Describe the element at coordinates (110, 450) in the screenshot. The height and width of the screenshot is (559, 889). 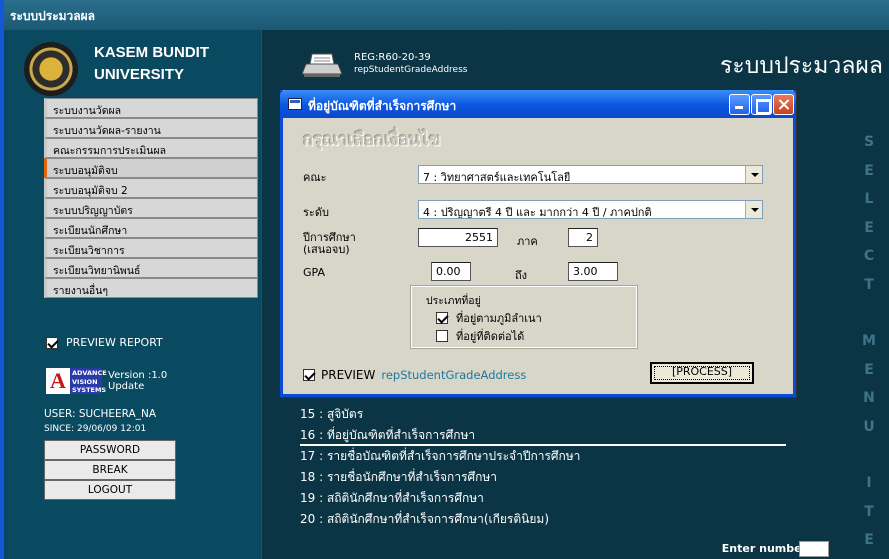
I see `password-button: PASSWORD` at that location.